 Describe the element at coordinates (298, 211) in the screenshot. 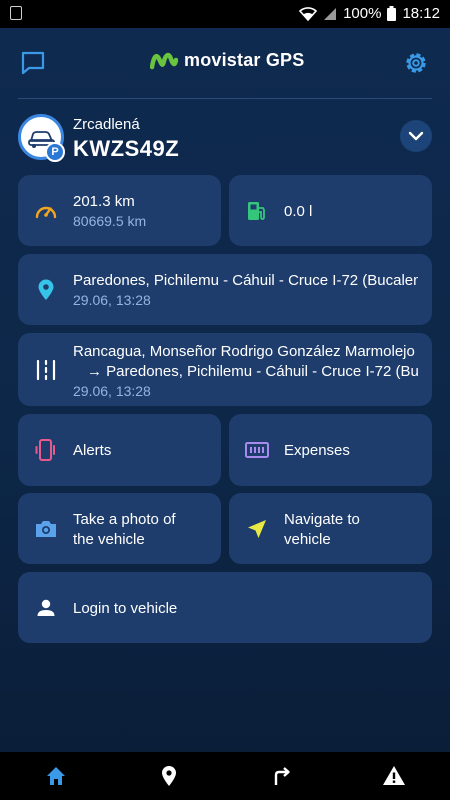

I see `fuel-value: 0.0 l` at that location.